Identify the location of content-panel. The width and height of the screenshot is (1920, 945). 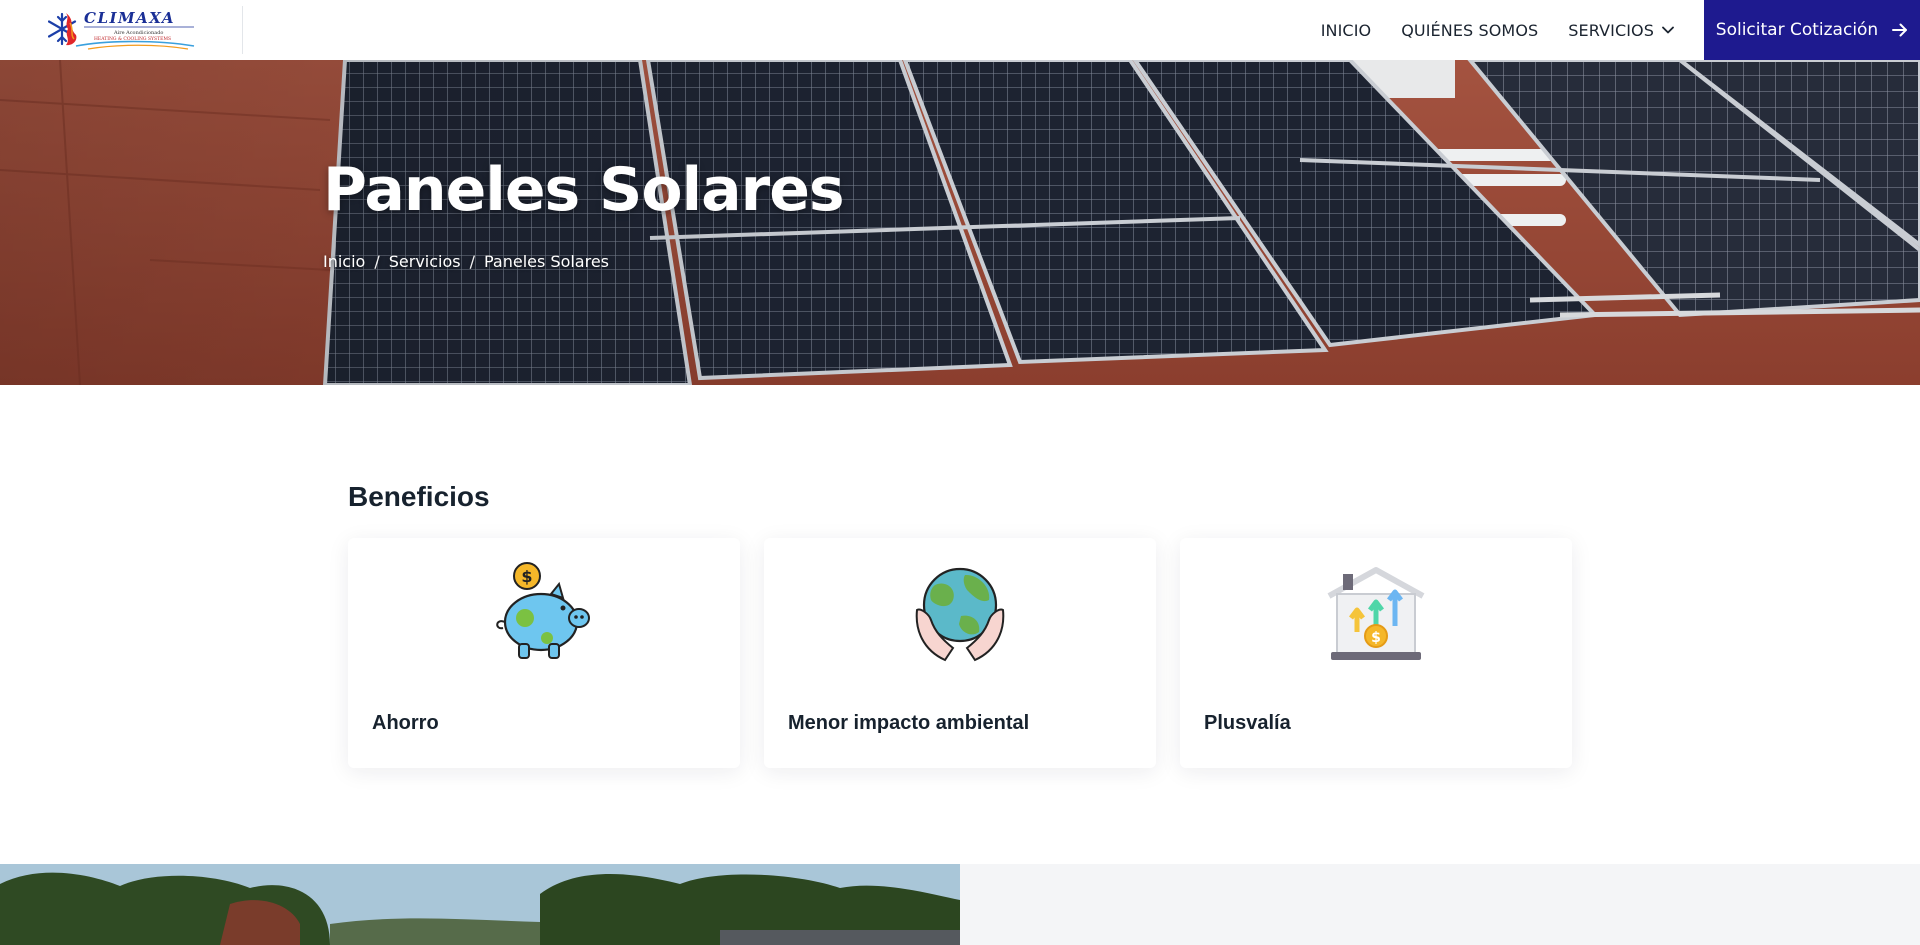
(1440, 904).